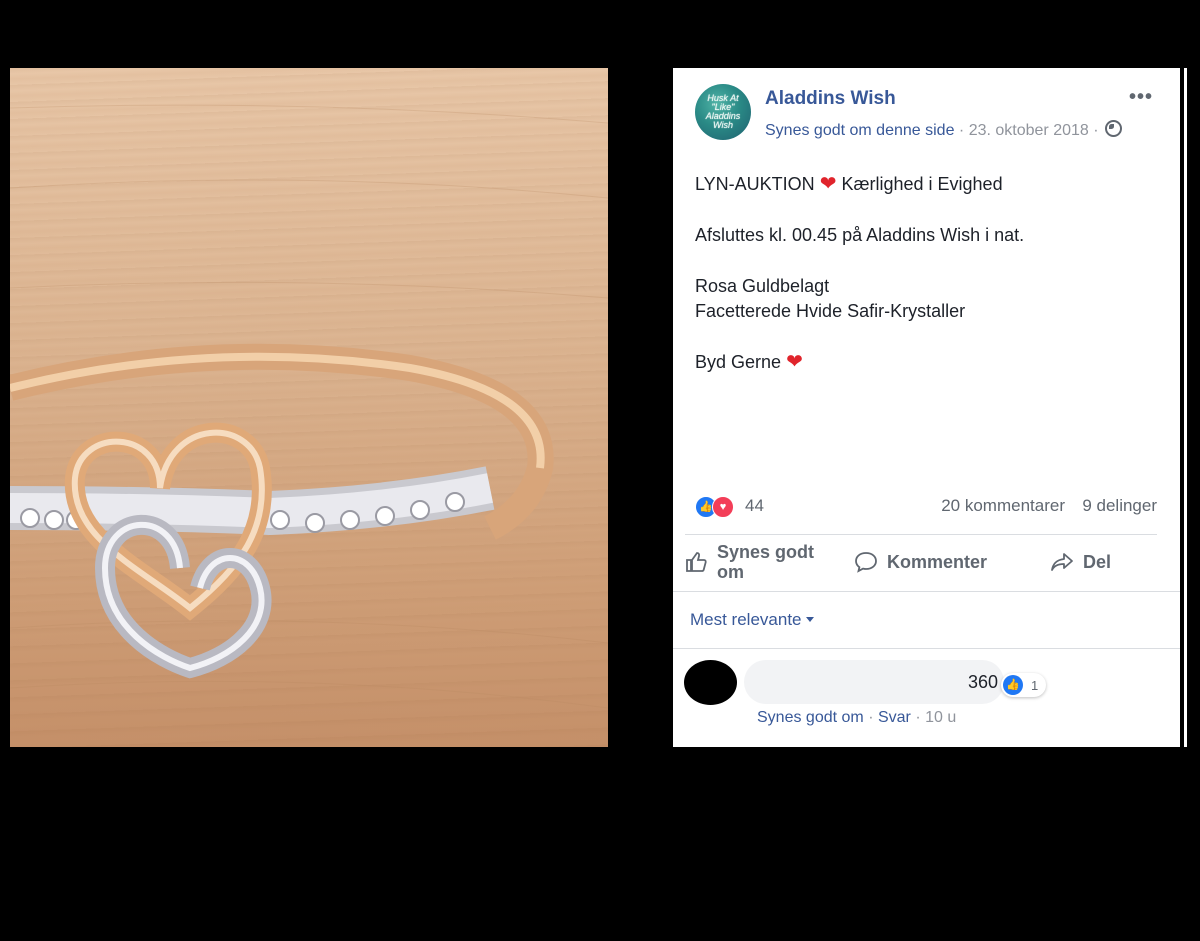 The height and width of the screenshot is (941, 1200). I want to click on post-line: Byd Gerne ❤, so click(930, 362).